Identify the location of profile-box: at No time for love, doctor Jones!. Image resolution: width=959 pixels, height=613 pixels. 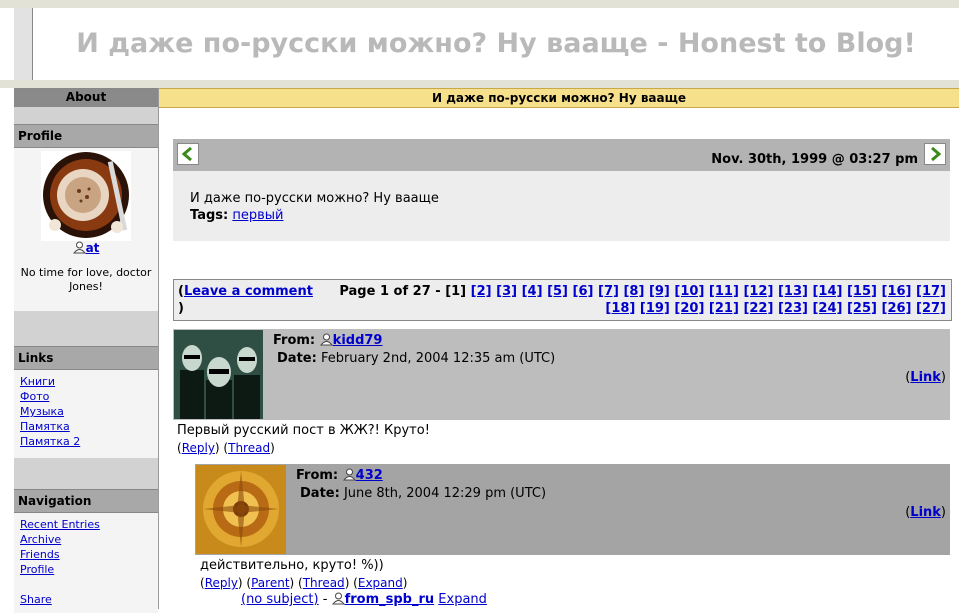
(86, 229).